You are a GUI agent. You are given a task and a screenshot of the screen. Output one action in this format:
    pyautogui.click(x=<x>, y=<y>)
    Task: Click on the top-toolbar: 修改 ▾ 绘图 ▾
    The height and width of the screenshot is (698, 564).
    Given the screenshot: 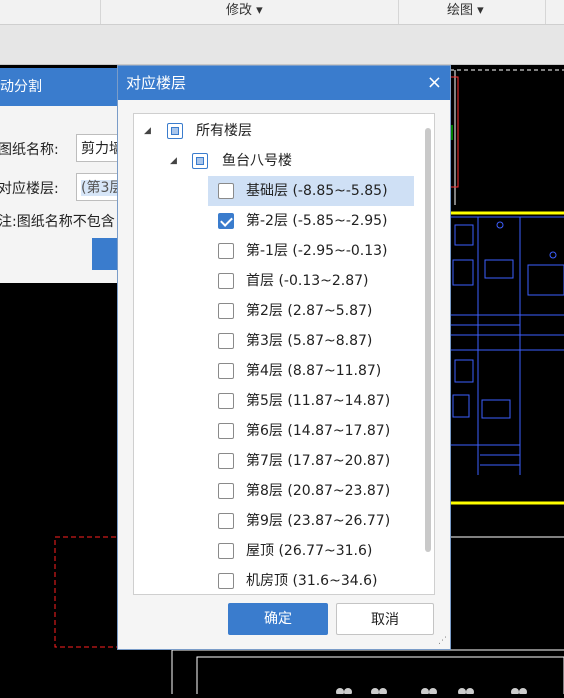 What is the action you would take?
    pyautogui.click(x=282, y=12)
    